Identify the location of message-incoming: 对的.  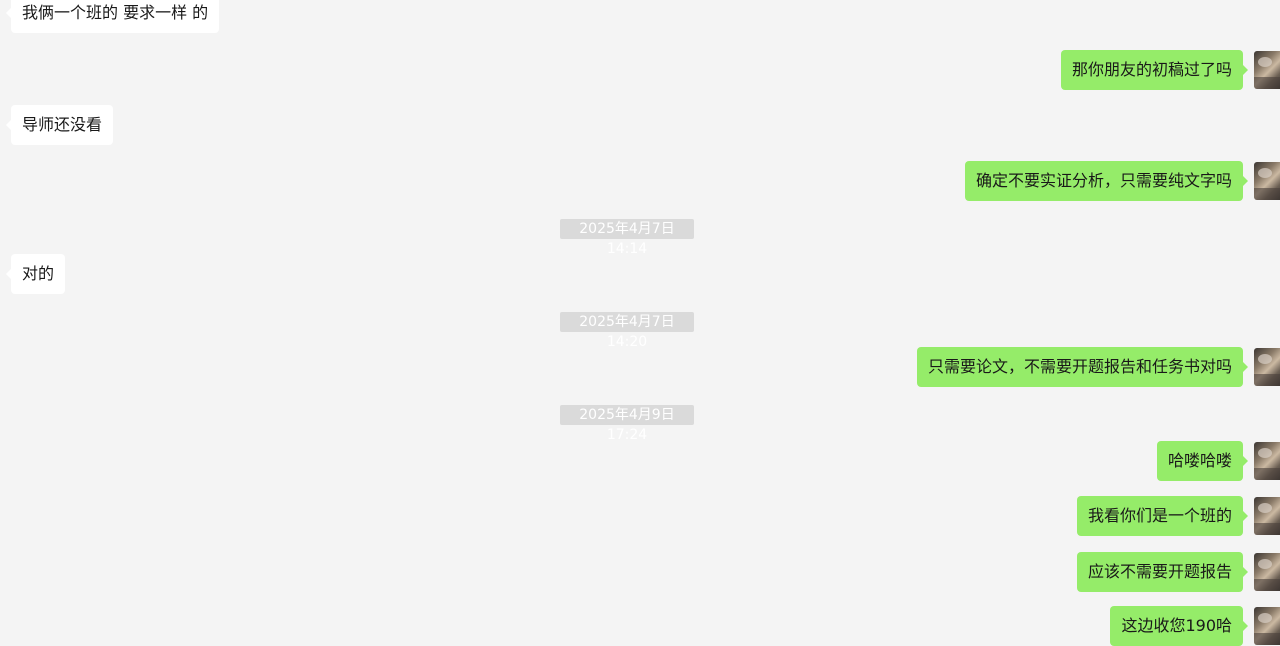
(150, 274).